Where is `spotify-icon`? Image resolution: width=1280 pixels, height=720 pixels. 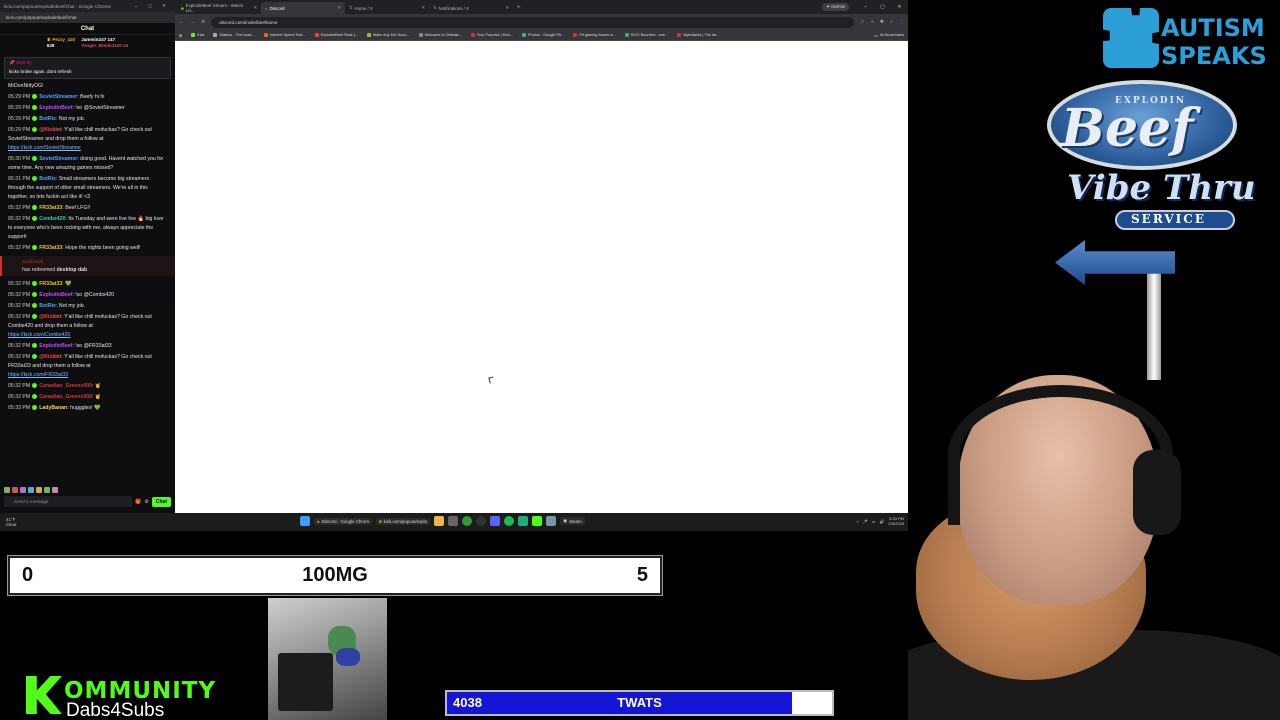
spotify-icon is located at coordinates (509, 521).